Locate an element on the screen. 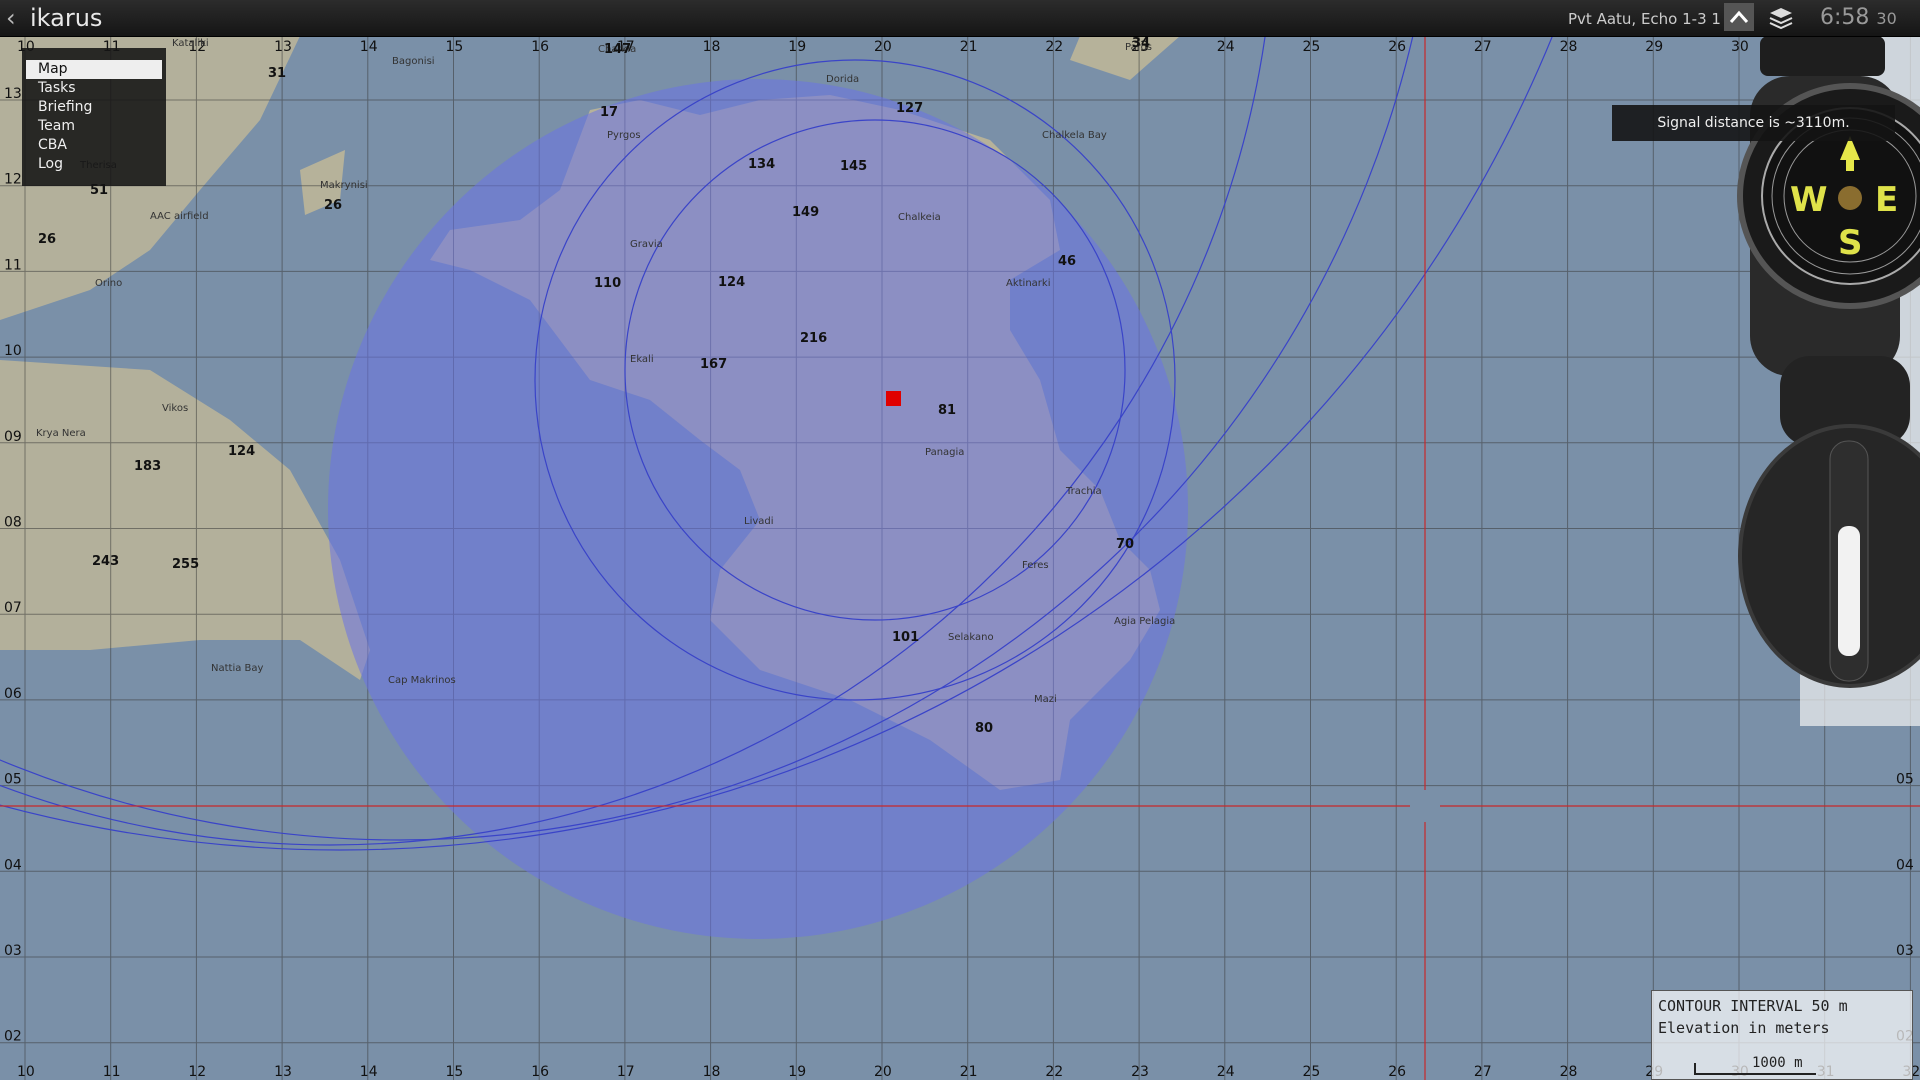  grid-label-left: 10 is located at coordinates (13, 351).